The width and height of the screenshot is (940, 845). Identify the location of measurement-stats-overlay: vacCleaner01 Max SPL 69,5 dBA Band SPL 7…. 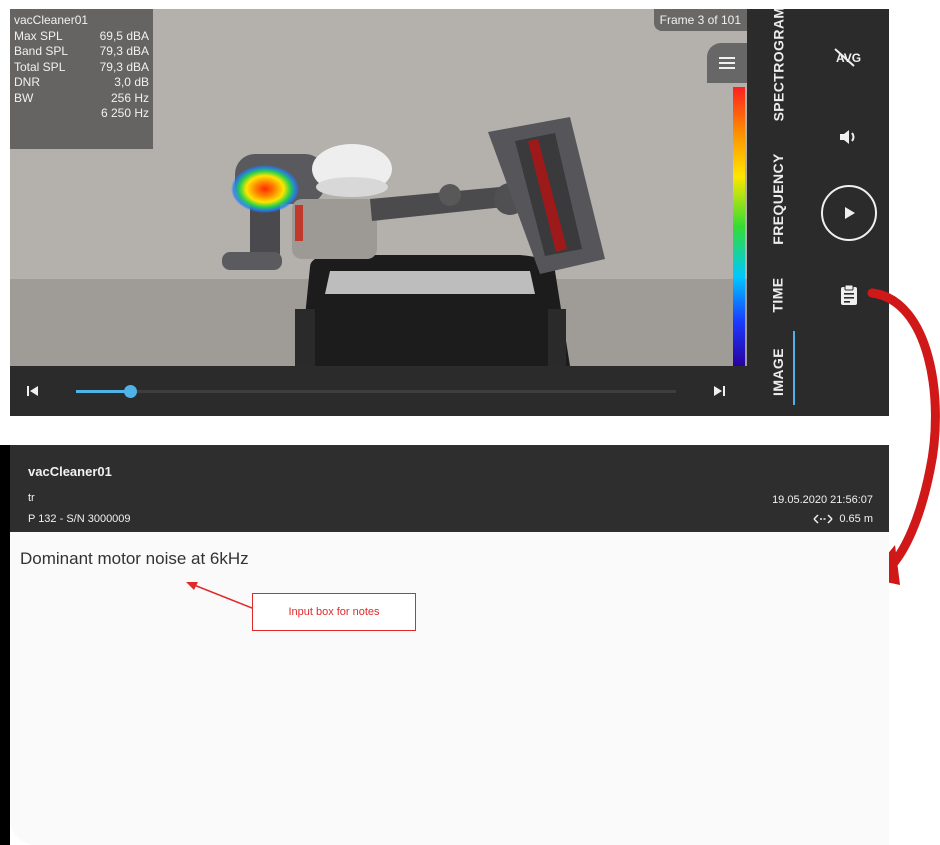
(81, 79).